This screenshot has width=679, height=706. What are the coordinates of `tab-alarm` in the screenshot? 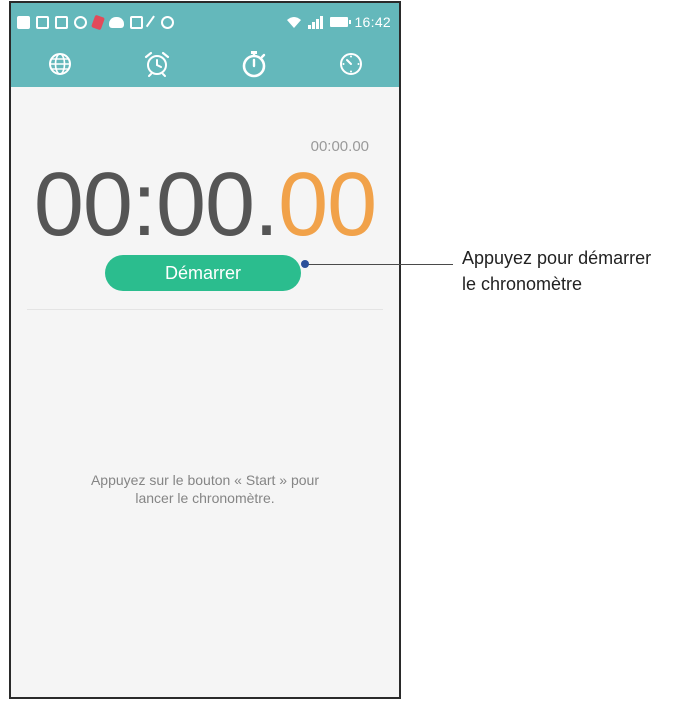 It's located at (156, 64).